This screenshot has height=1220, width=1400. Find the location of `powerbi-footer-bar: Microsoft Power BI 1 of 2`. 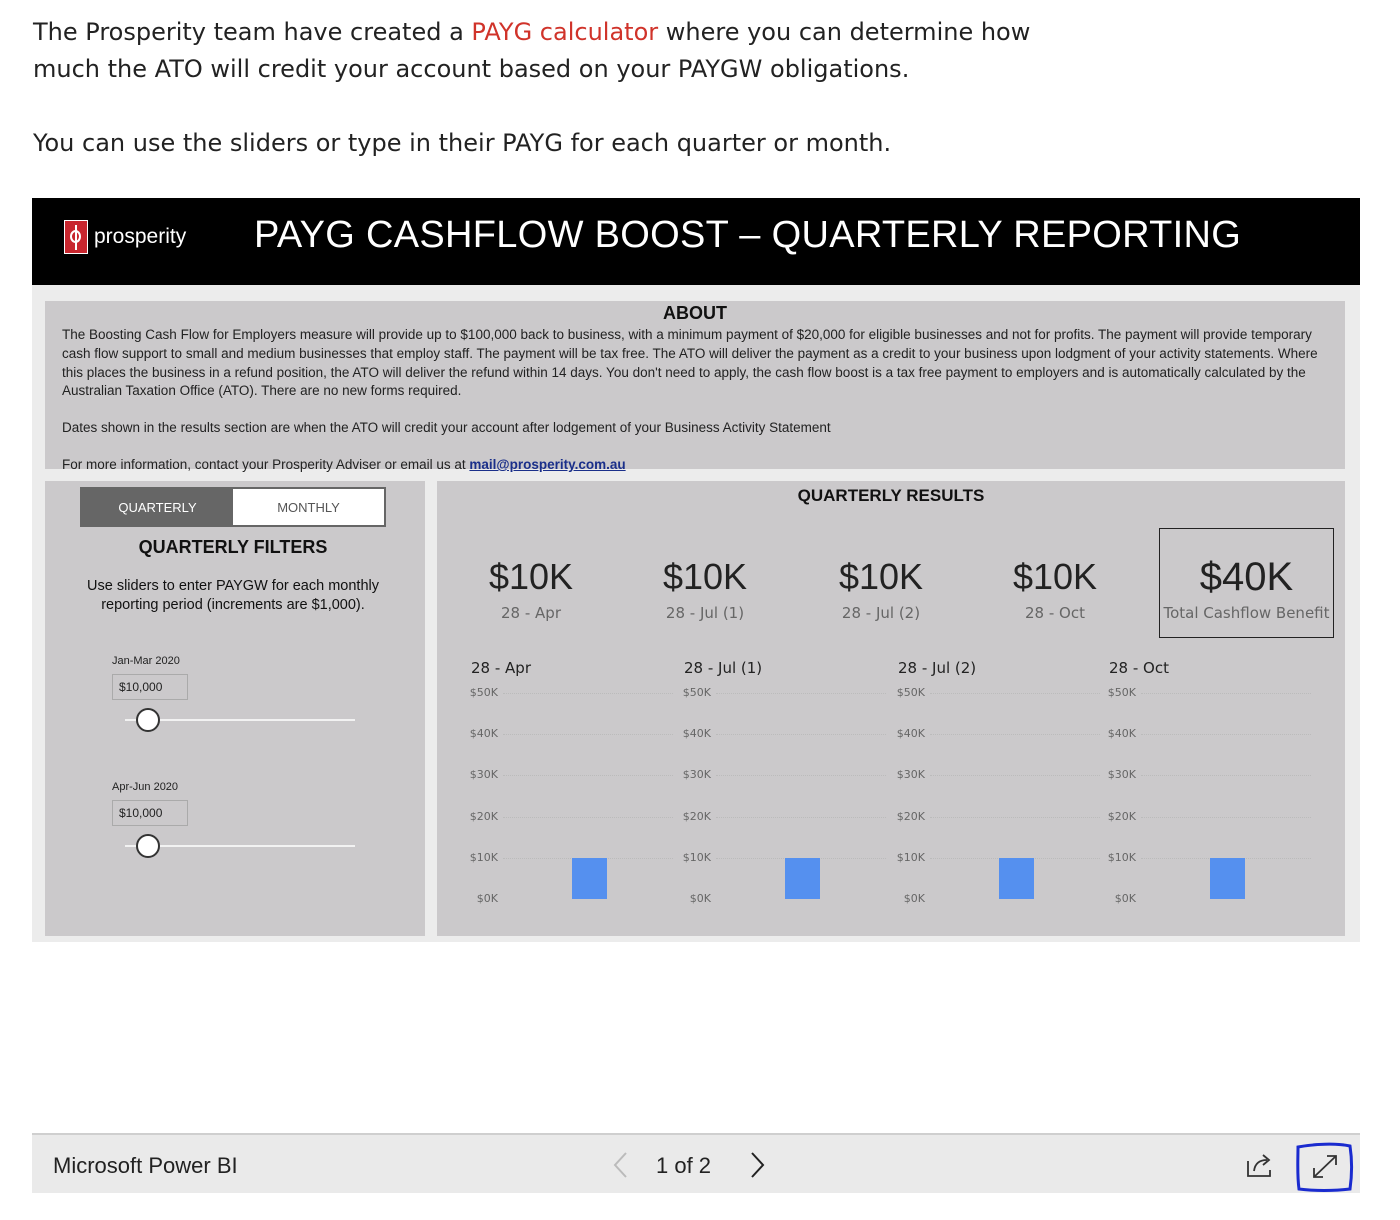

powerbi-footer-bar: Microsoft Power BI 1 of 2 is located at coordinates (696, 1163).